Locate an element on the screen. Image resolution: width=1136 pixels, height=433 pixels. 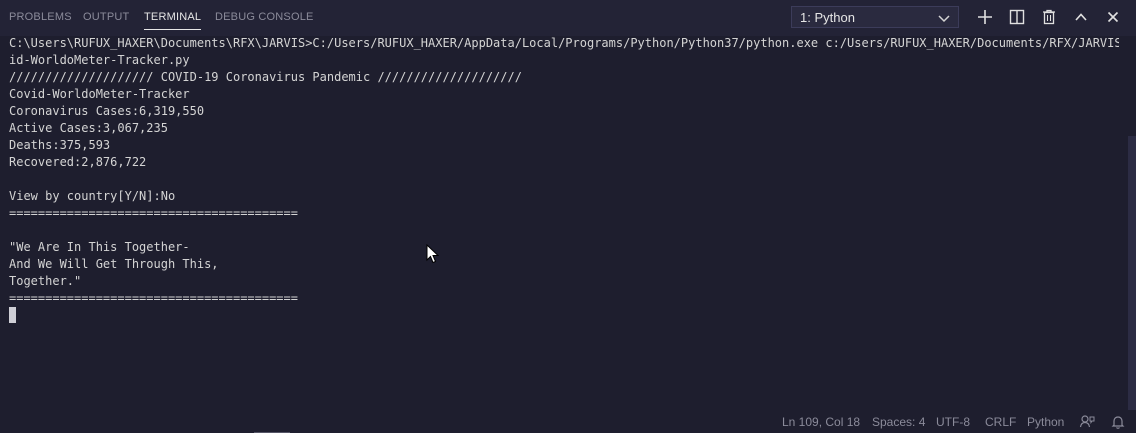
status-eol: CRLF is located at coordinates (1000, 422).